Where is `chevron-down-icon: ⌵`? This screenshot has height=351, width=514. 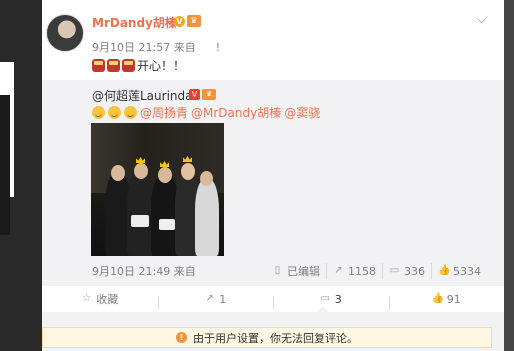 chevron-down-icon: ⌵ is located at coordinates (481, 19).